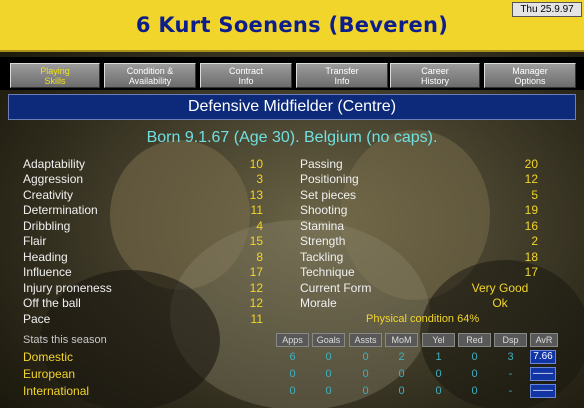  Describe the element at coordinates (143, 195) in the screenshot. I see `attribute-row: Creativity 13` at that location.